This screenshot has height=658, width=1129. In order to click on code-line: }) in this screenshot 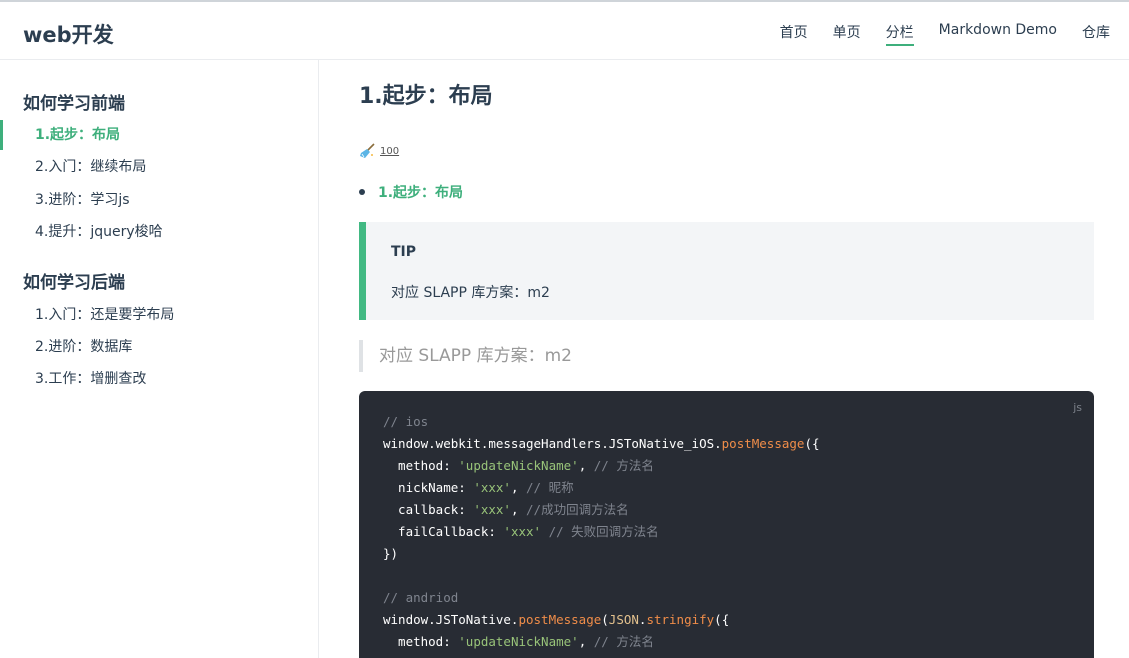, I will do `click(391, 553)`.